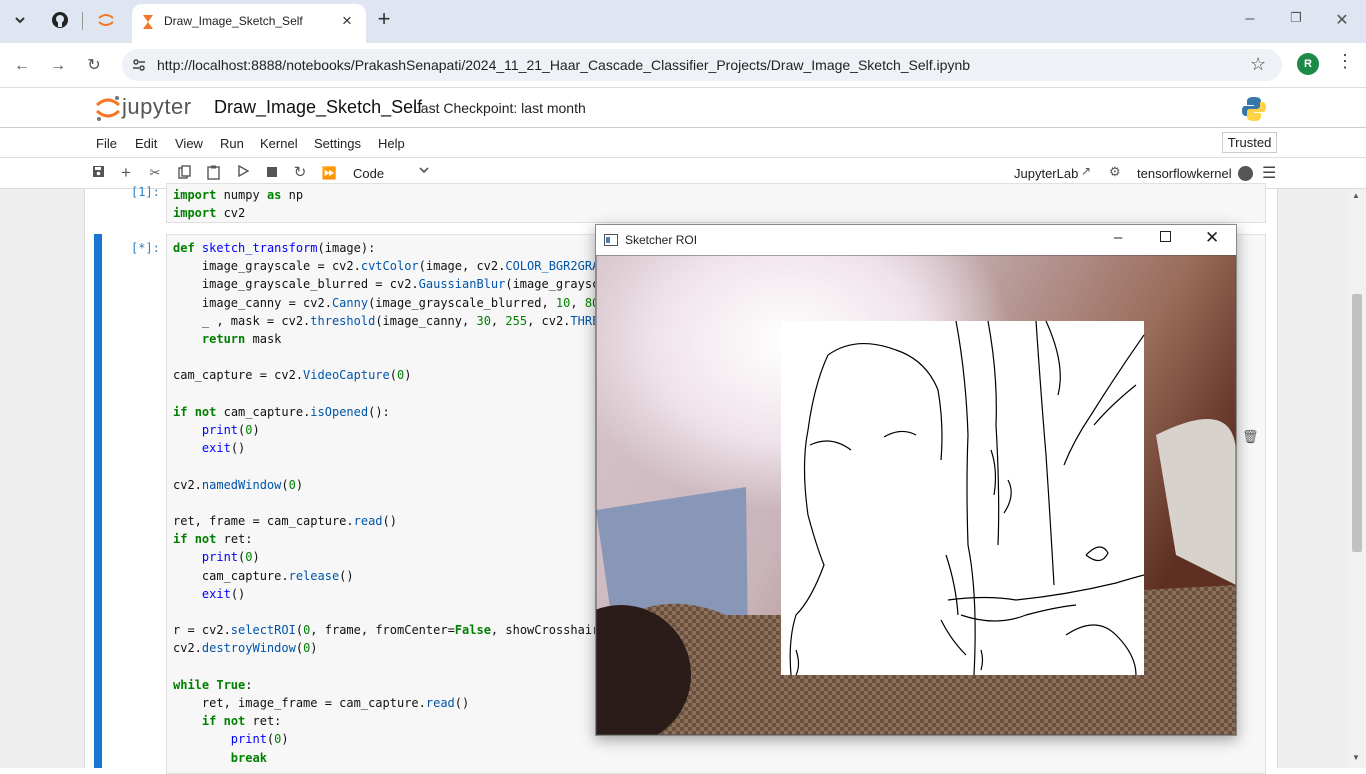  I want to click on menu-icon: ☰, so click(1269, 173).